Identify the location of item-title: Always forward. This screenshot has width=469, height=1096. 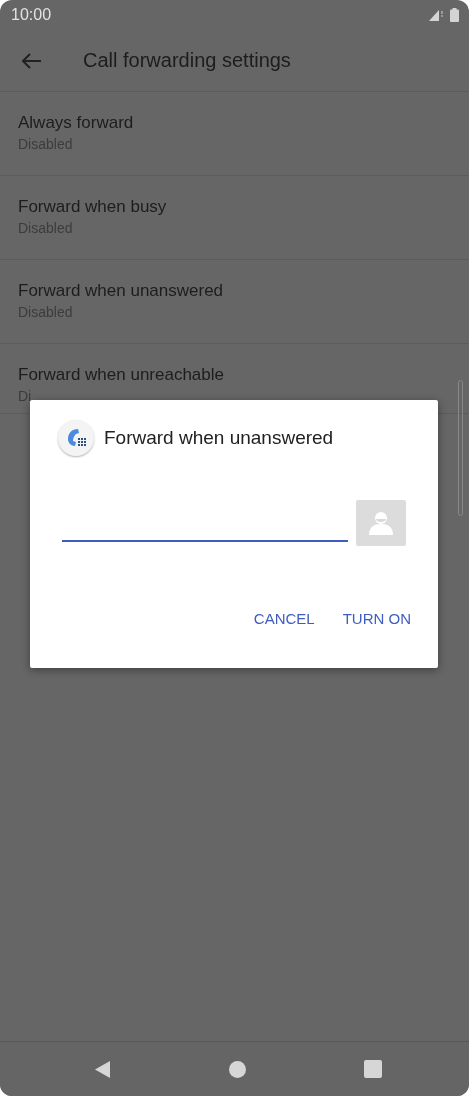
(76, 122).